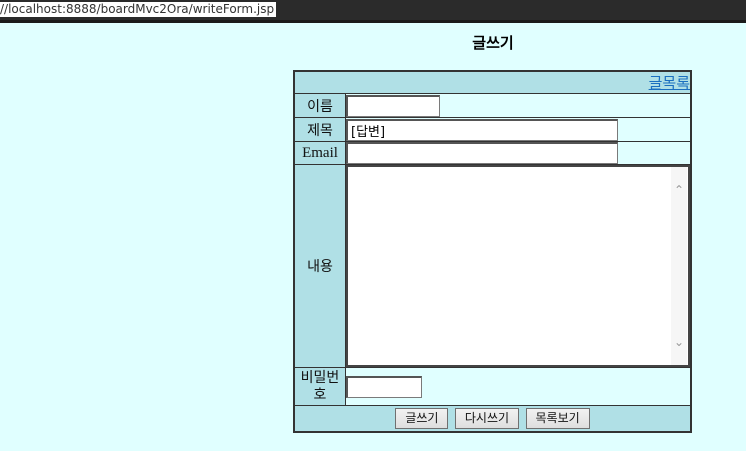 The width and height of the screenshot is (746, 451). Describe the element at coordinates (493, 43) in the screenshot. I see `page-title: 글쓰기` at that location.